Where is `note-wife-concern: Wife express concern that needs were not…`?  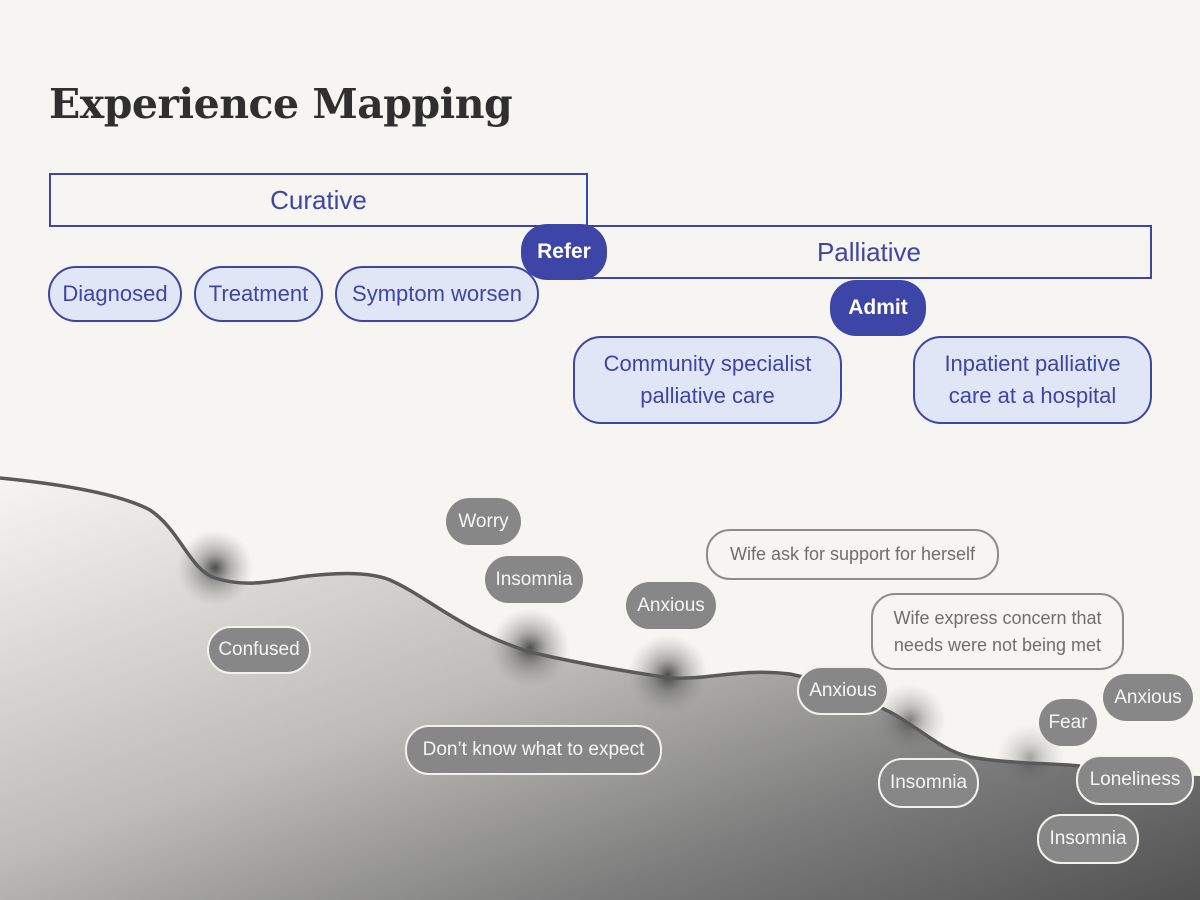 note-wife-concern: Wife express concern that needs were not… is located at coordinates (997, 631).